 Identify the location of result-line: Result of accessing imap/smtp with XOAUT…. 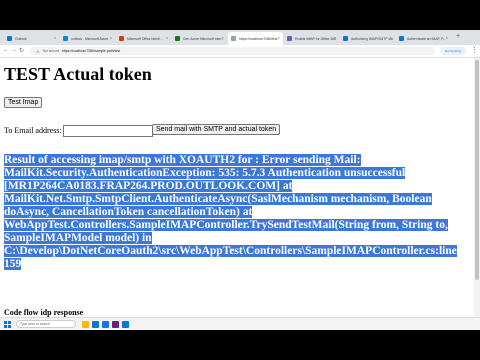
(234, 160).